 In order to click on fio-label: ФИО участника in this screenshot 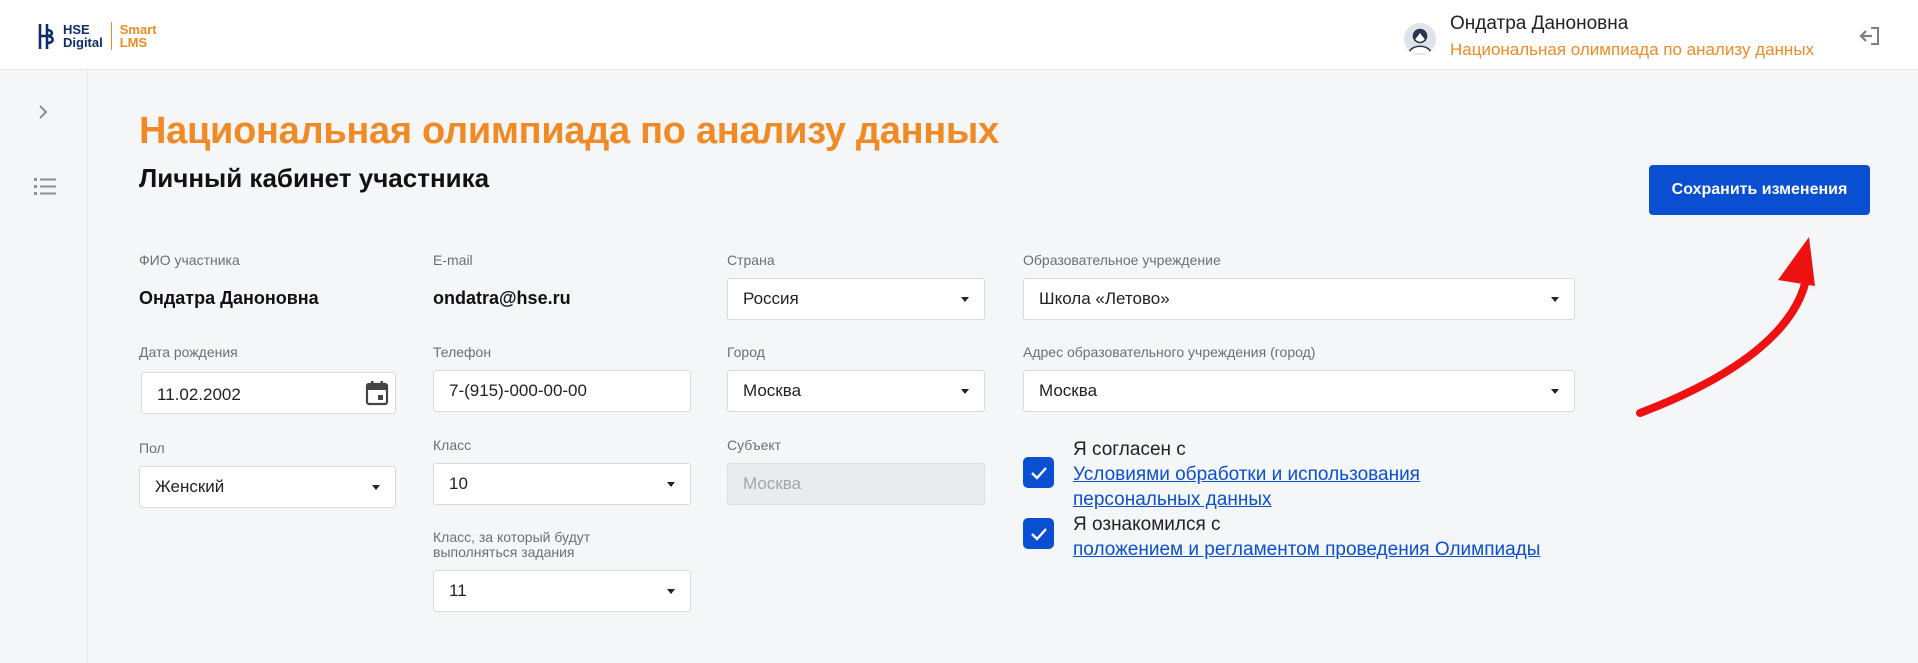, I will do `click(189, 260)`.